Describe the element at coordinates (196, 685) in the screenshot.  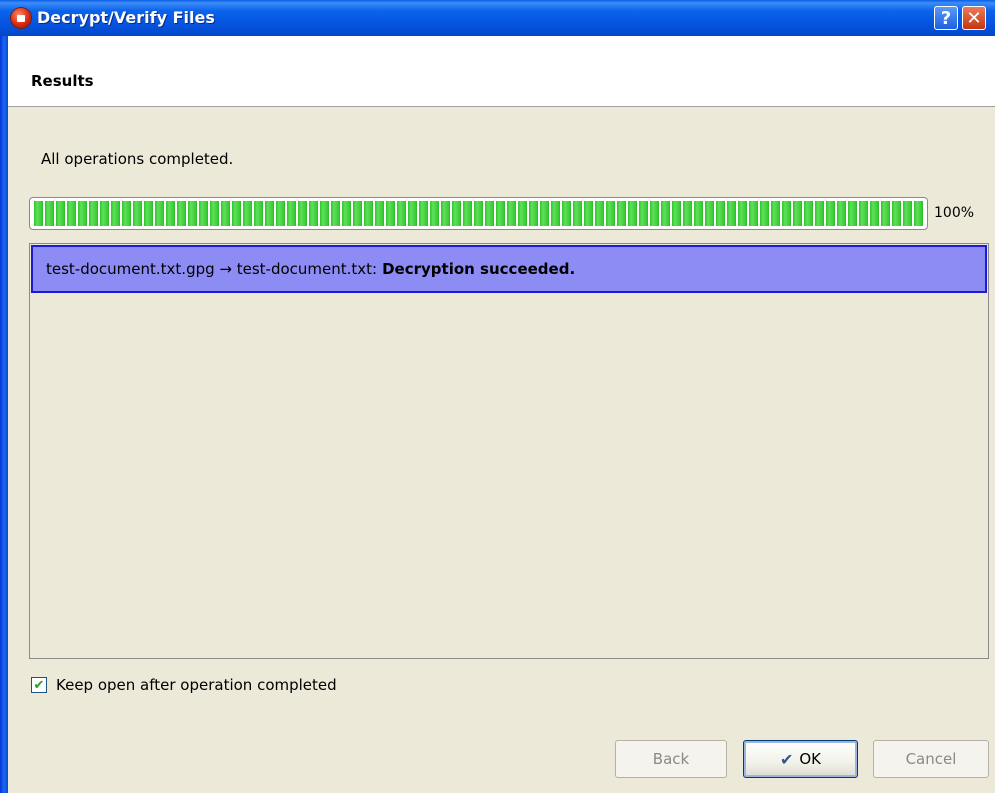
I see `keep-open-label: Keep open after operation completed` at that location.